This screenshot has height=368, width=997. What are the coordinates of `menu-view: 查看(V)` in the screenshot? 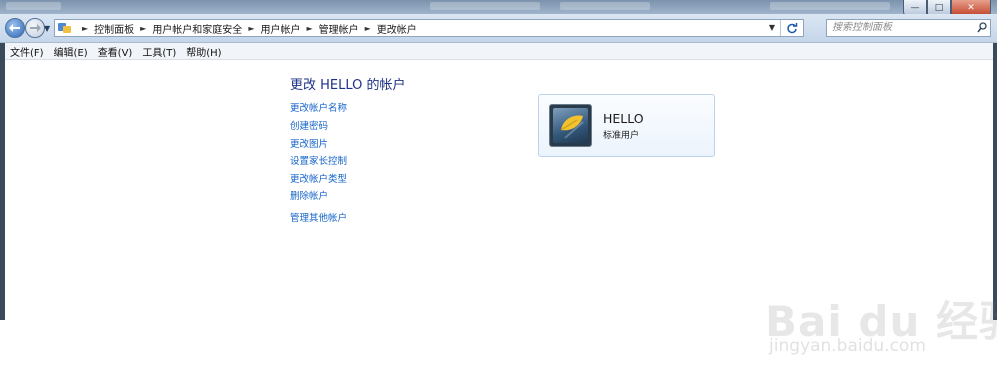 It's located at (115, 51).